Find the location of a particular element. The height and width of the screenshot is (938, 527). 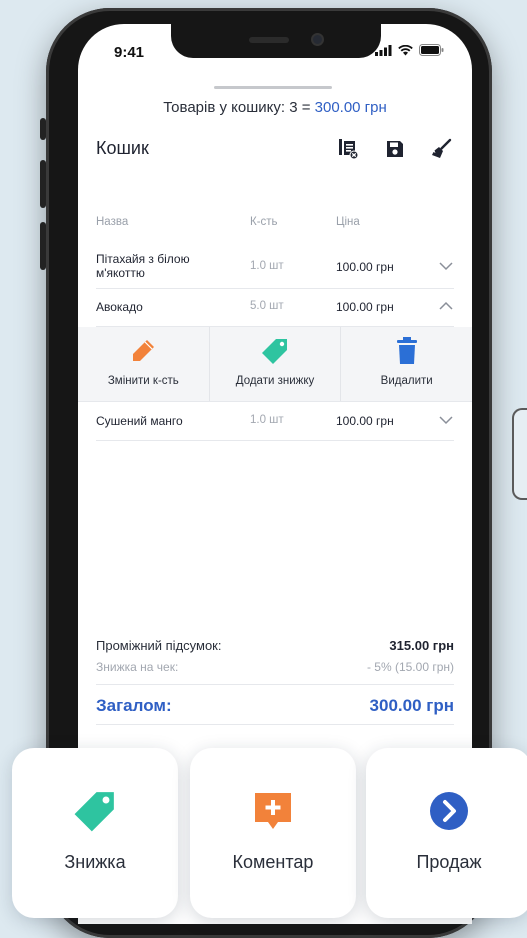

delete-item-label: Видалити is located at coordinates (406, 381).